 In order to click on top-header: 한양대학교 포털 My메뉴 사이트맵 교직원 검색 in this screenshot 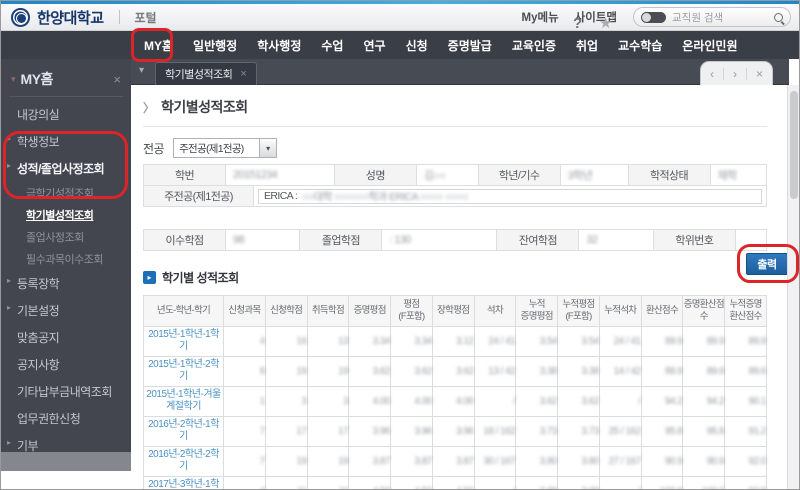, I will do `click(400, 17)`.